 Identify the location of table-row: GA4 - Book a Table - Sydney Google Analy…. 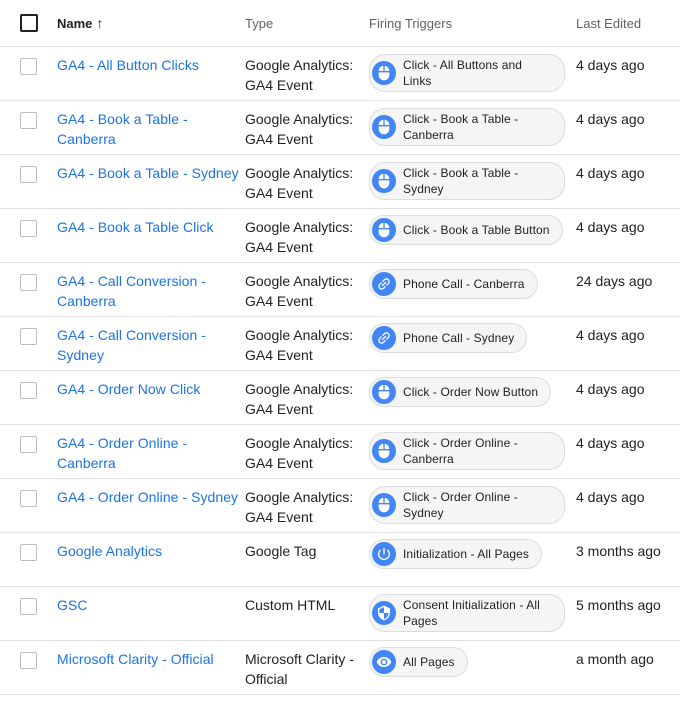
(340, 182).